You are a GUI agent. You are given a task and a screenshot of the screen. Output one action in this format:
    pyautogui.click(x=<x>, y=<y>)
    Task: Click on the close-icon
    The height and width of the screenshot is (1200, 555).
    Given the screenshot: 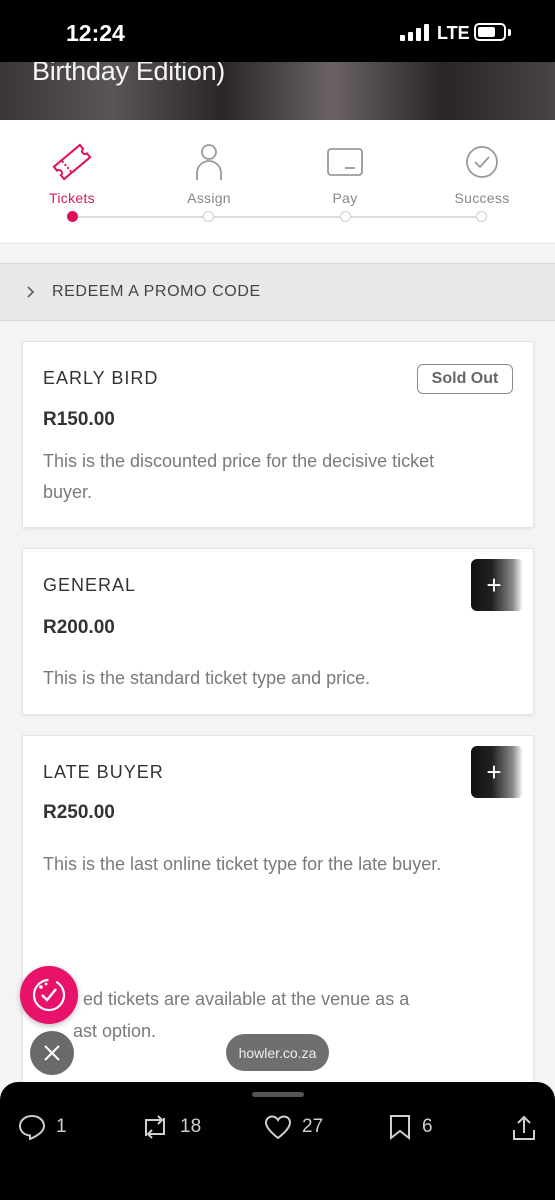 What is the action you would take?
    pyautogui.click(x=52, y=1053)
    